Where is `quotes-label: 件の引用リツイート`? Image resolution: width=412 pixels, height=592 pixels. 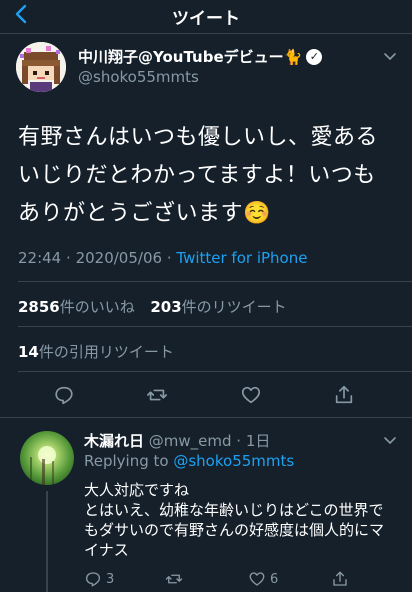 quotes-label: 件の引用リツイート is located at coordinates (106, 352).